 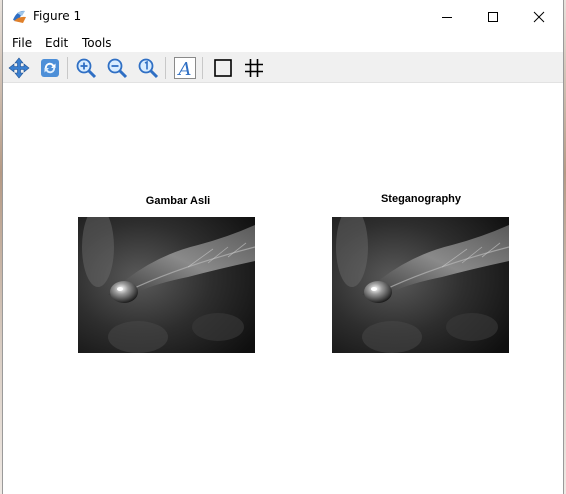 I want to click on rotate-icon, so click(x=50, y=68).